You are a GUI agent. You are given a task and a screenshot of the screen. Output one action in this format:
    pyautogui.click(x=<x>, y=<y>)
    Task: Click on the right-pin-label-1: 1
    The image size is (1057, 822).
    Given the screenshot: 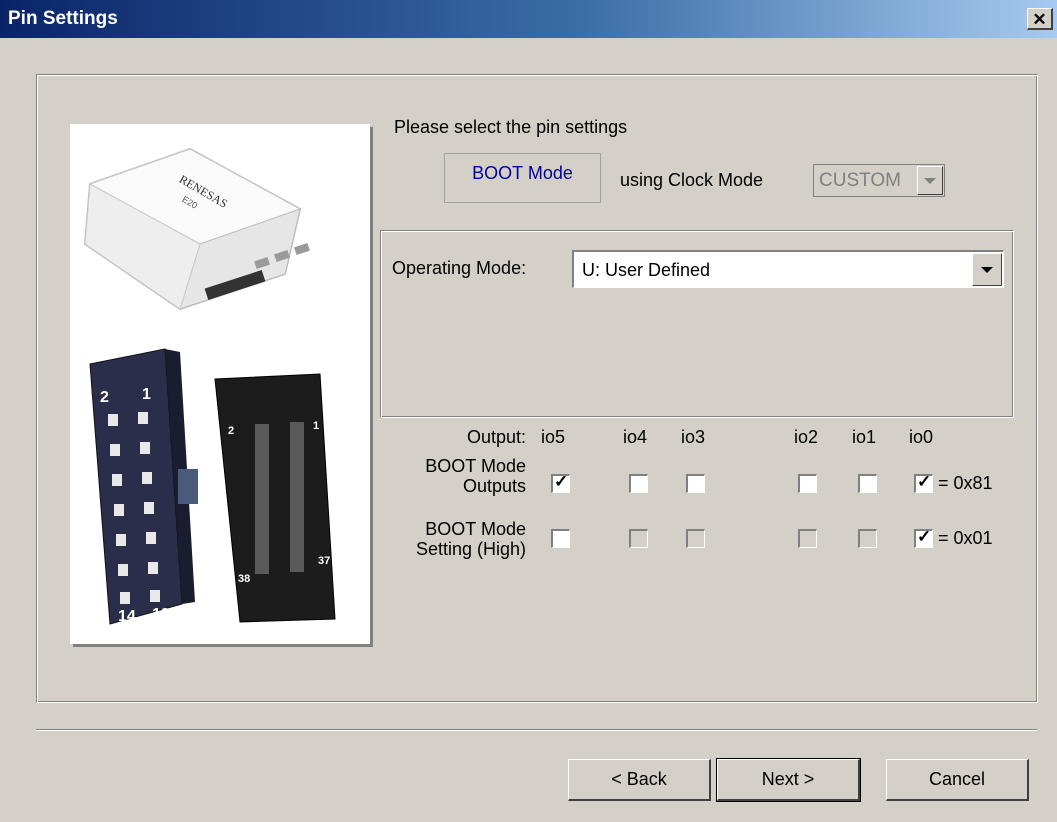 What is the action you would take?
    pyautogui.click(x=316, y=426)
    